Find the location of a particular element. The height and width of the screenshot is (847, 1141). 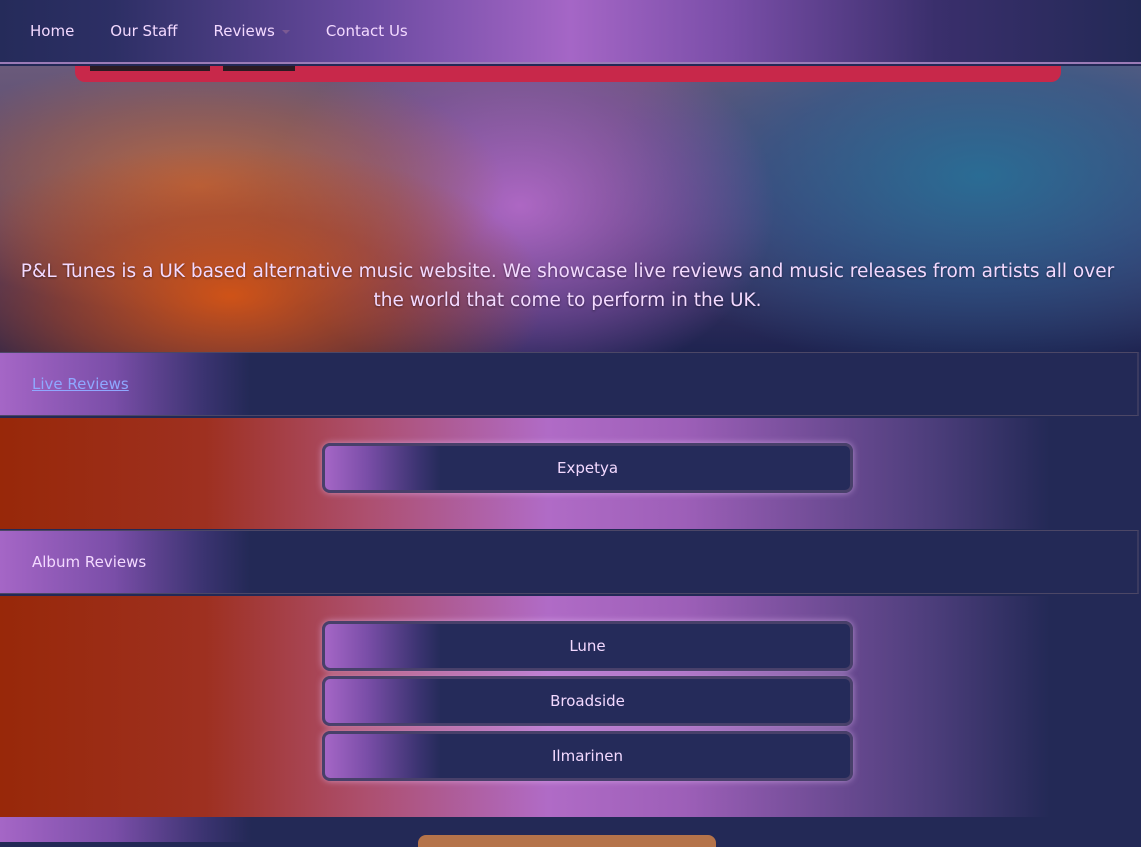

nav-reviews-label: Reviews is located at coordinates (244, 31).